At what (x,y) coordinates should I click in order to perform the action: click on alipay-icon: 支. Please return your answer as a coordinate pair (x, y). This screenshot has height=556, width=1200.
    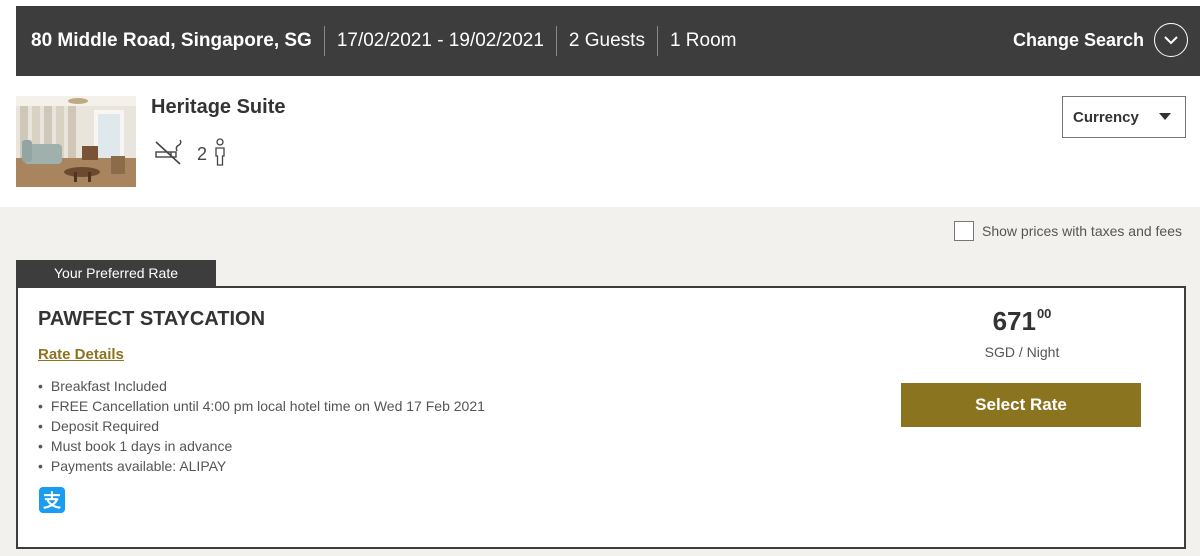
    Looking at the image, I should click on (52, 500).